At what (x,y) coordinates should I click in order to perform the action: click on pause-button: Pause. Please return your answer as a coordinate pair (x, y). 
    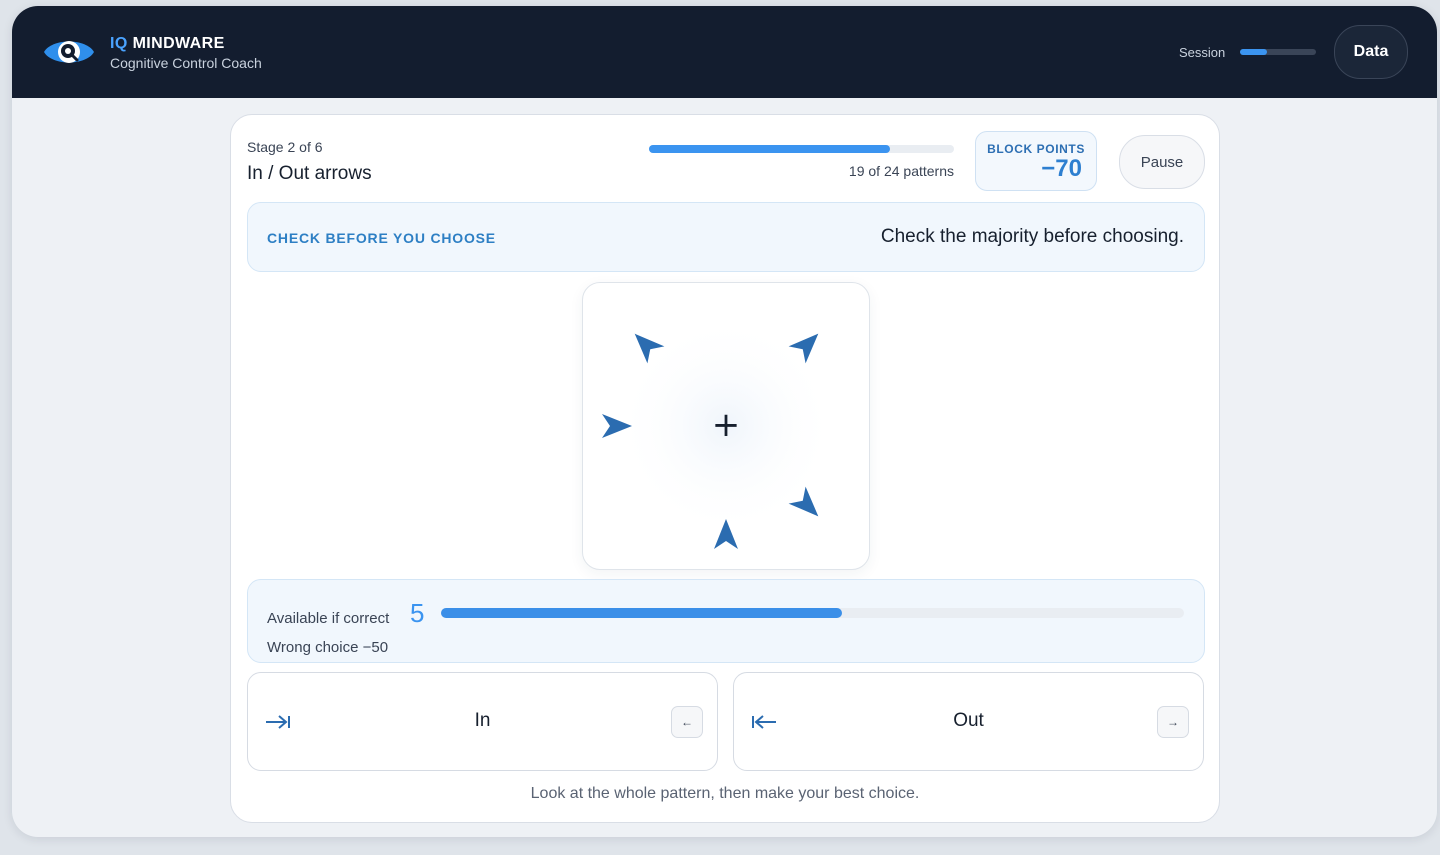
    Looking at the image, I should click on (1162, 162).